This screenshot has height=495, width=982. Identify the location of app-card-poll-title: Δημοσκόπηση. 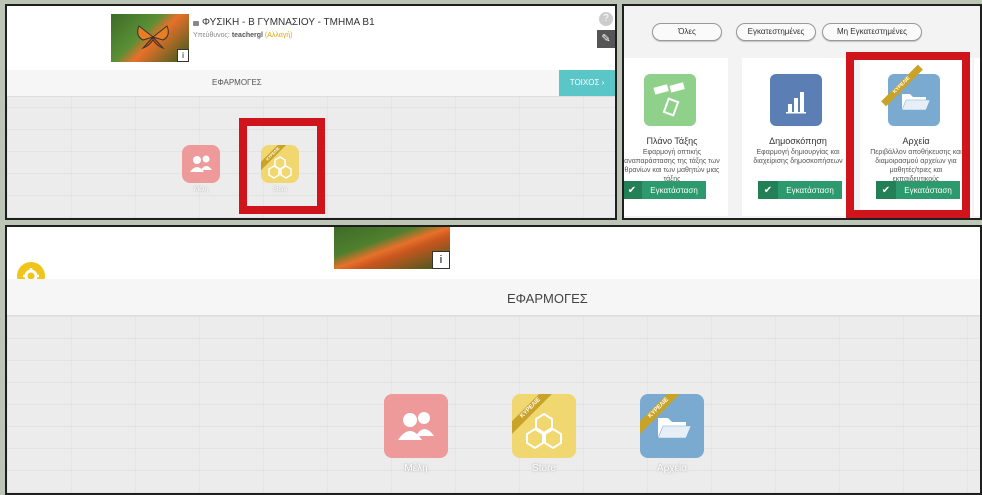
(798, 141).